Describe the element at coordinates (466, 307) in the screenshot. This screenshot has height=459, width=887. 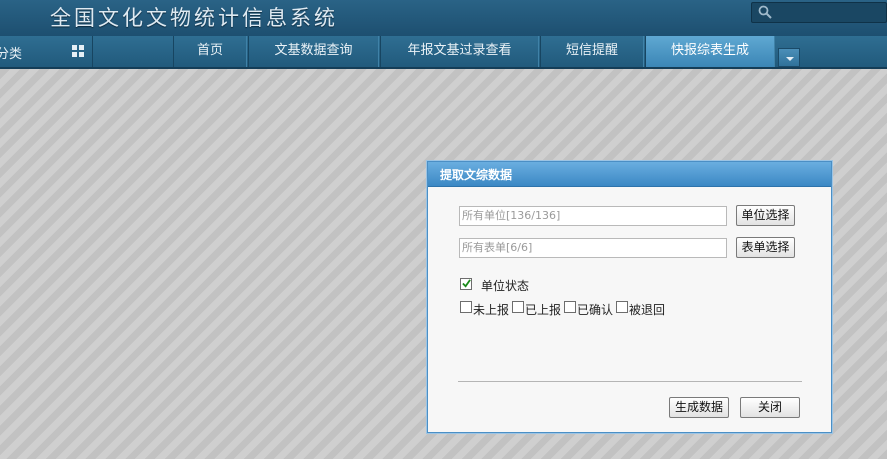
I see `status-not-reported-checkbox` at that location.